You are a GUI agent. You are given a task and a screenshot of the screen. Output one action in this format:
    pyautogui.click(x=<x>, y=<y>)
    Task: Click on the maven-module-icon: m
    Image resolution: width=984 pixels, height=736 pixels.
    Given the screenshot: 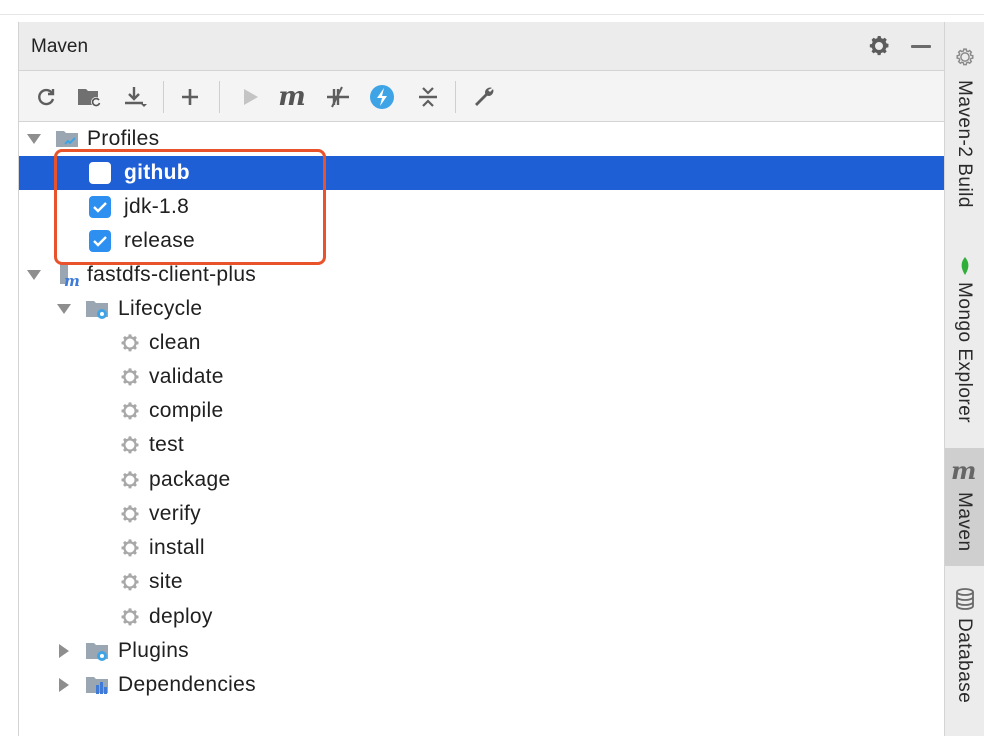 What is the action you would take?
    pyautogui.click(x=70, y=275)
    